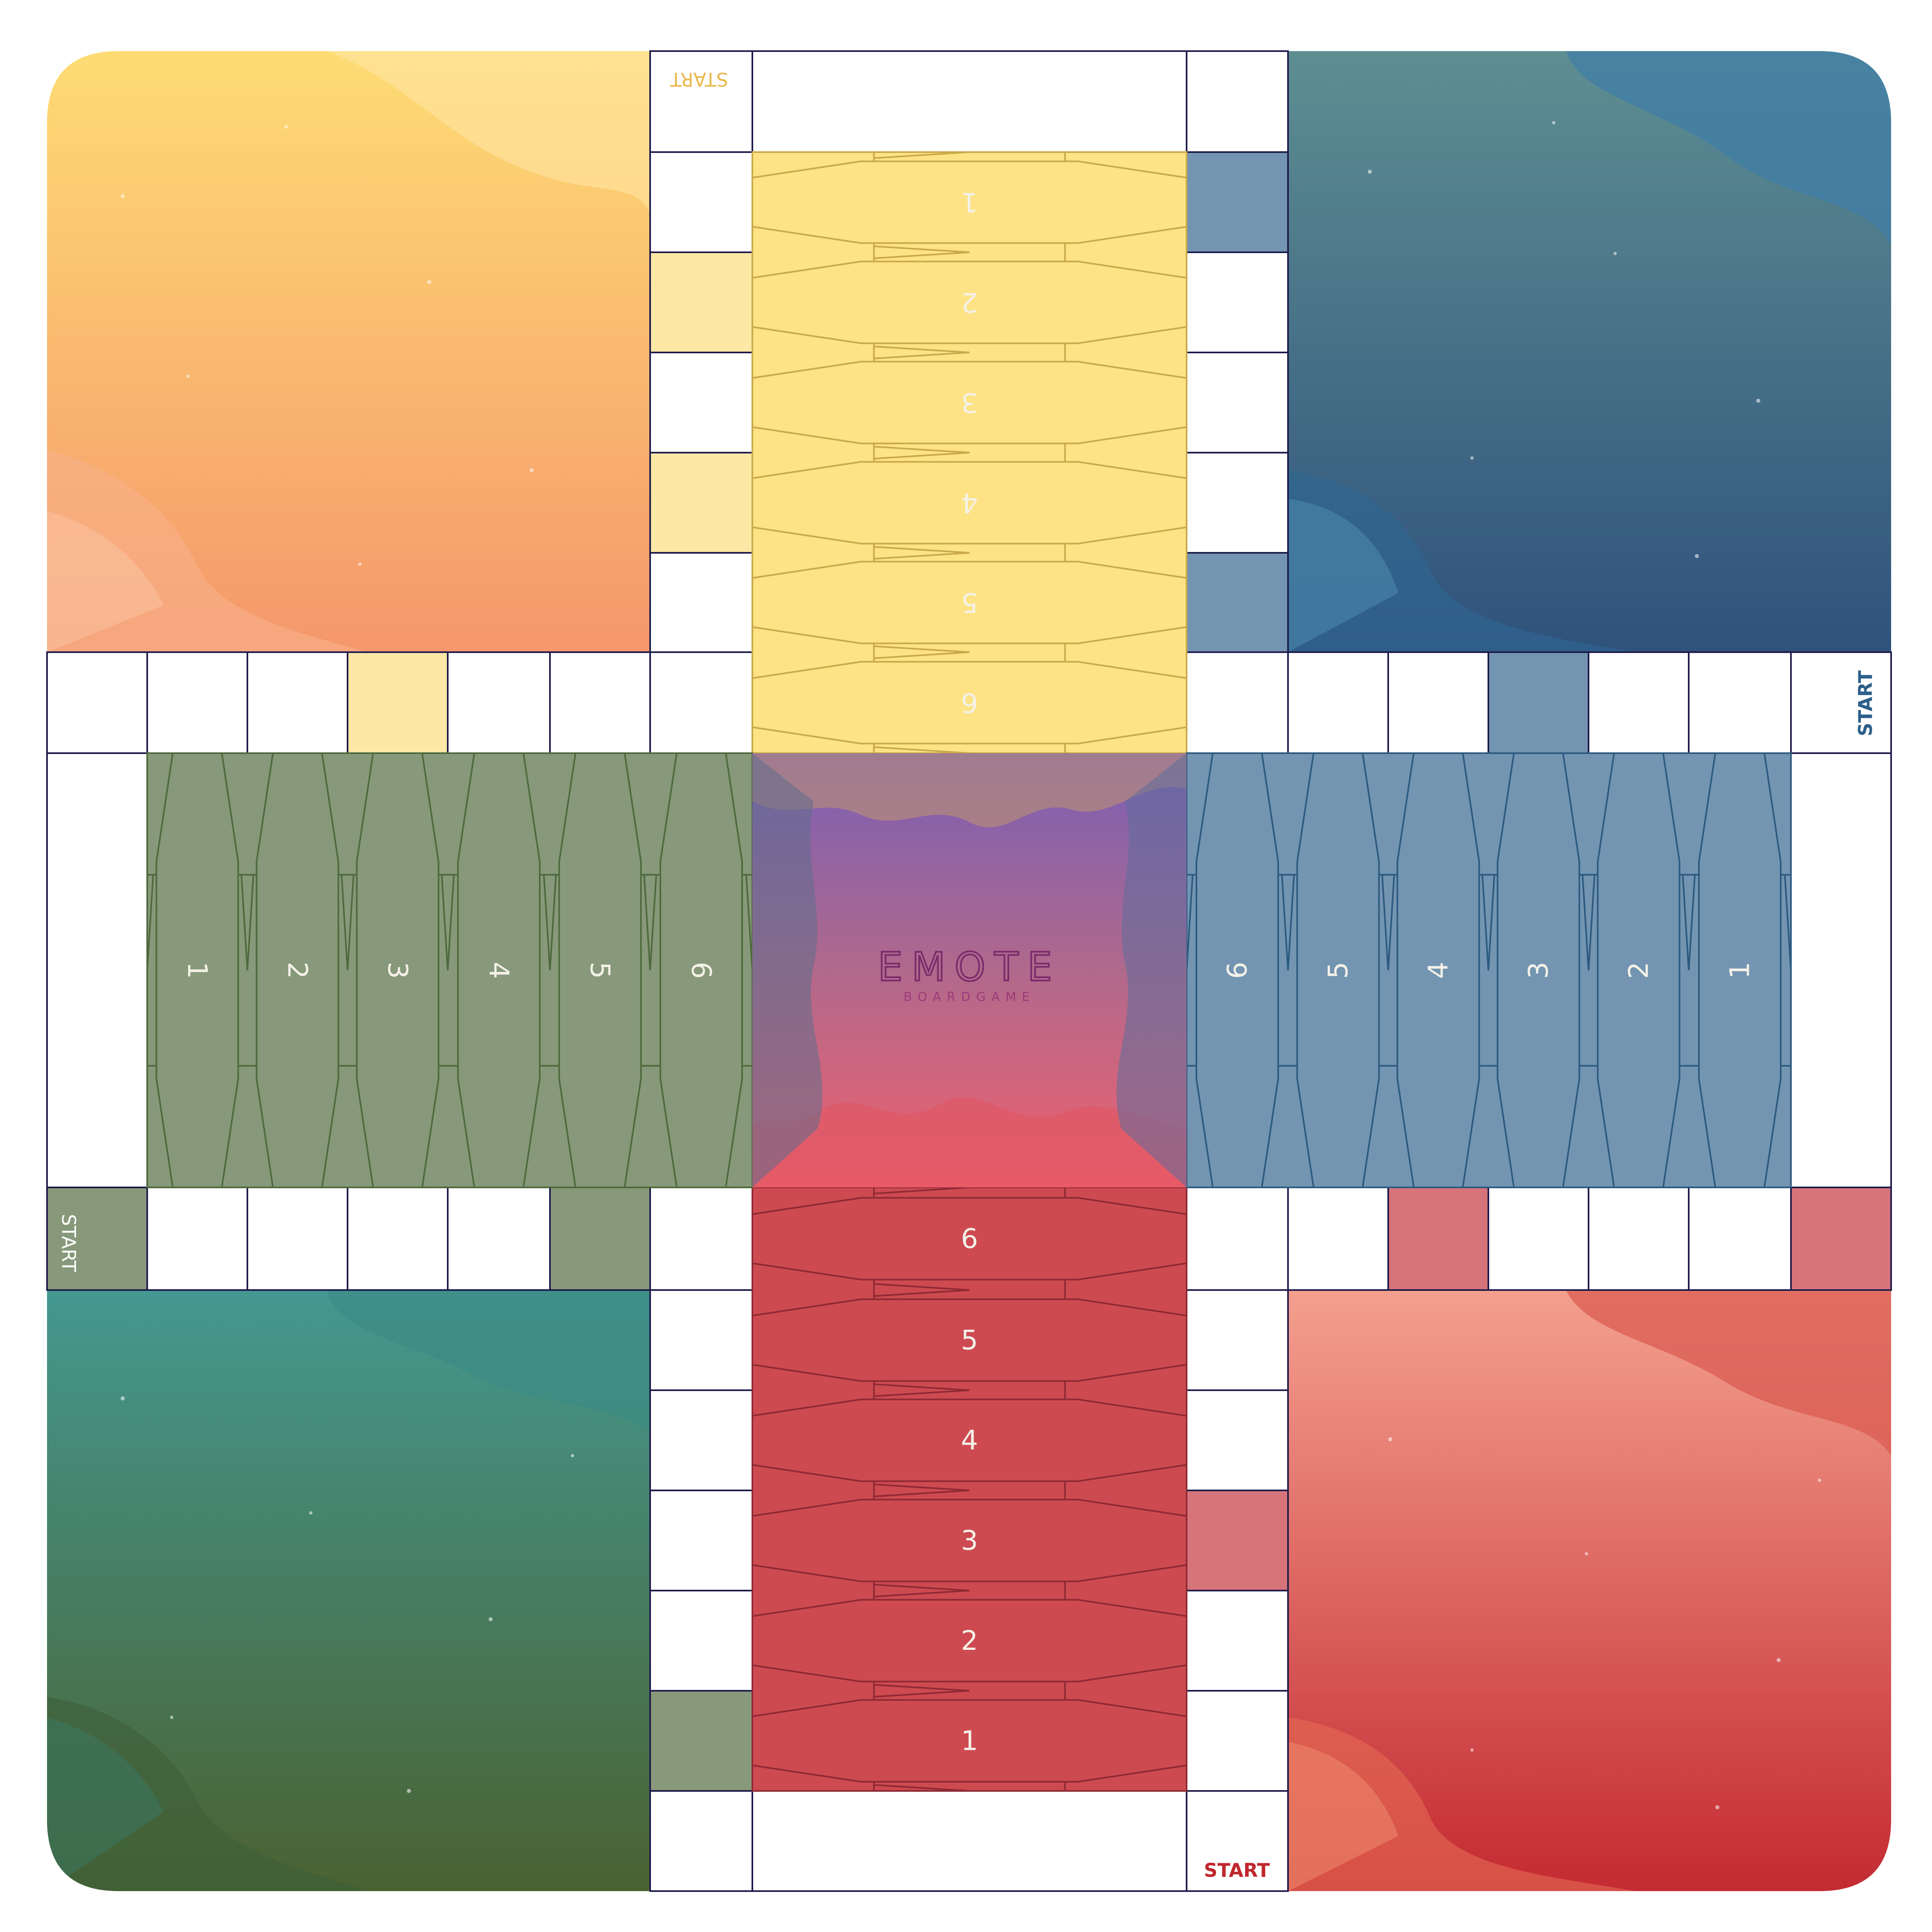 Image resolution: width=1932 pixels, height=1932 pixels. What do you see at coordinates (1740, 970) in the screenshot?
I see `home-number-blue: 1` at bounding box center [1740, 970].